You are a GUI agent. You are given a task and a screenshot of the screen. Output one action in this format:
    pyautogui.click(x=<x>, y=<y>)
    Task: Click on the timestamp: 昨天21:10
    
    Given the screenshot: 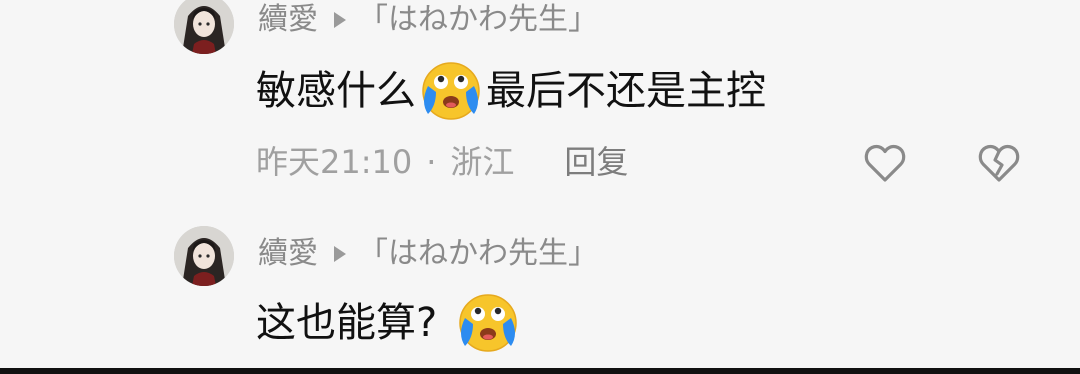 What is the action you would take?
    pyautogui.click(x=334, y=162)
    